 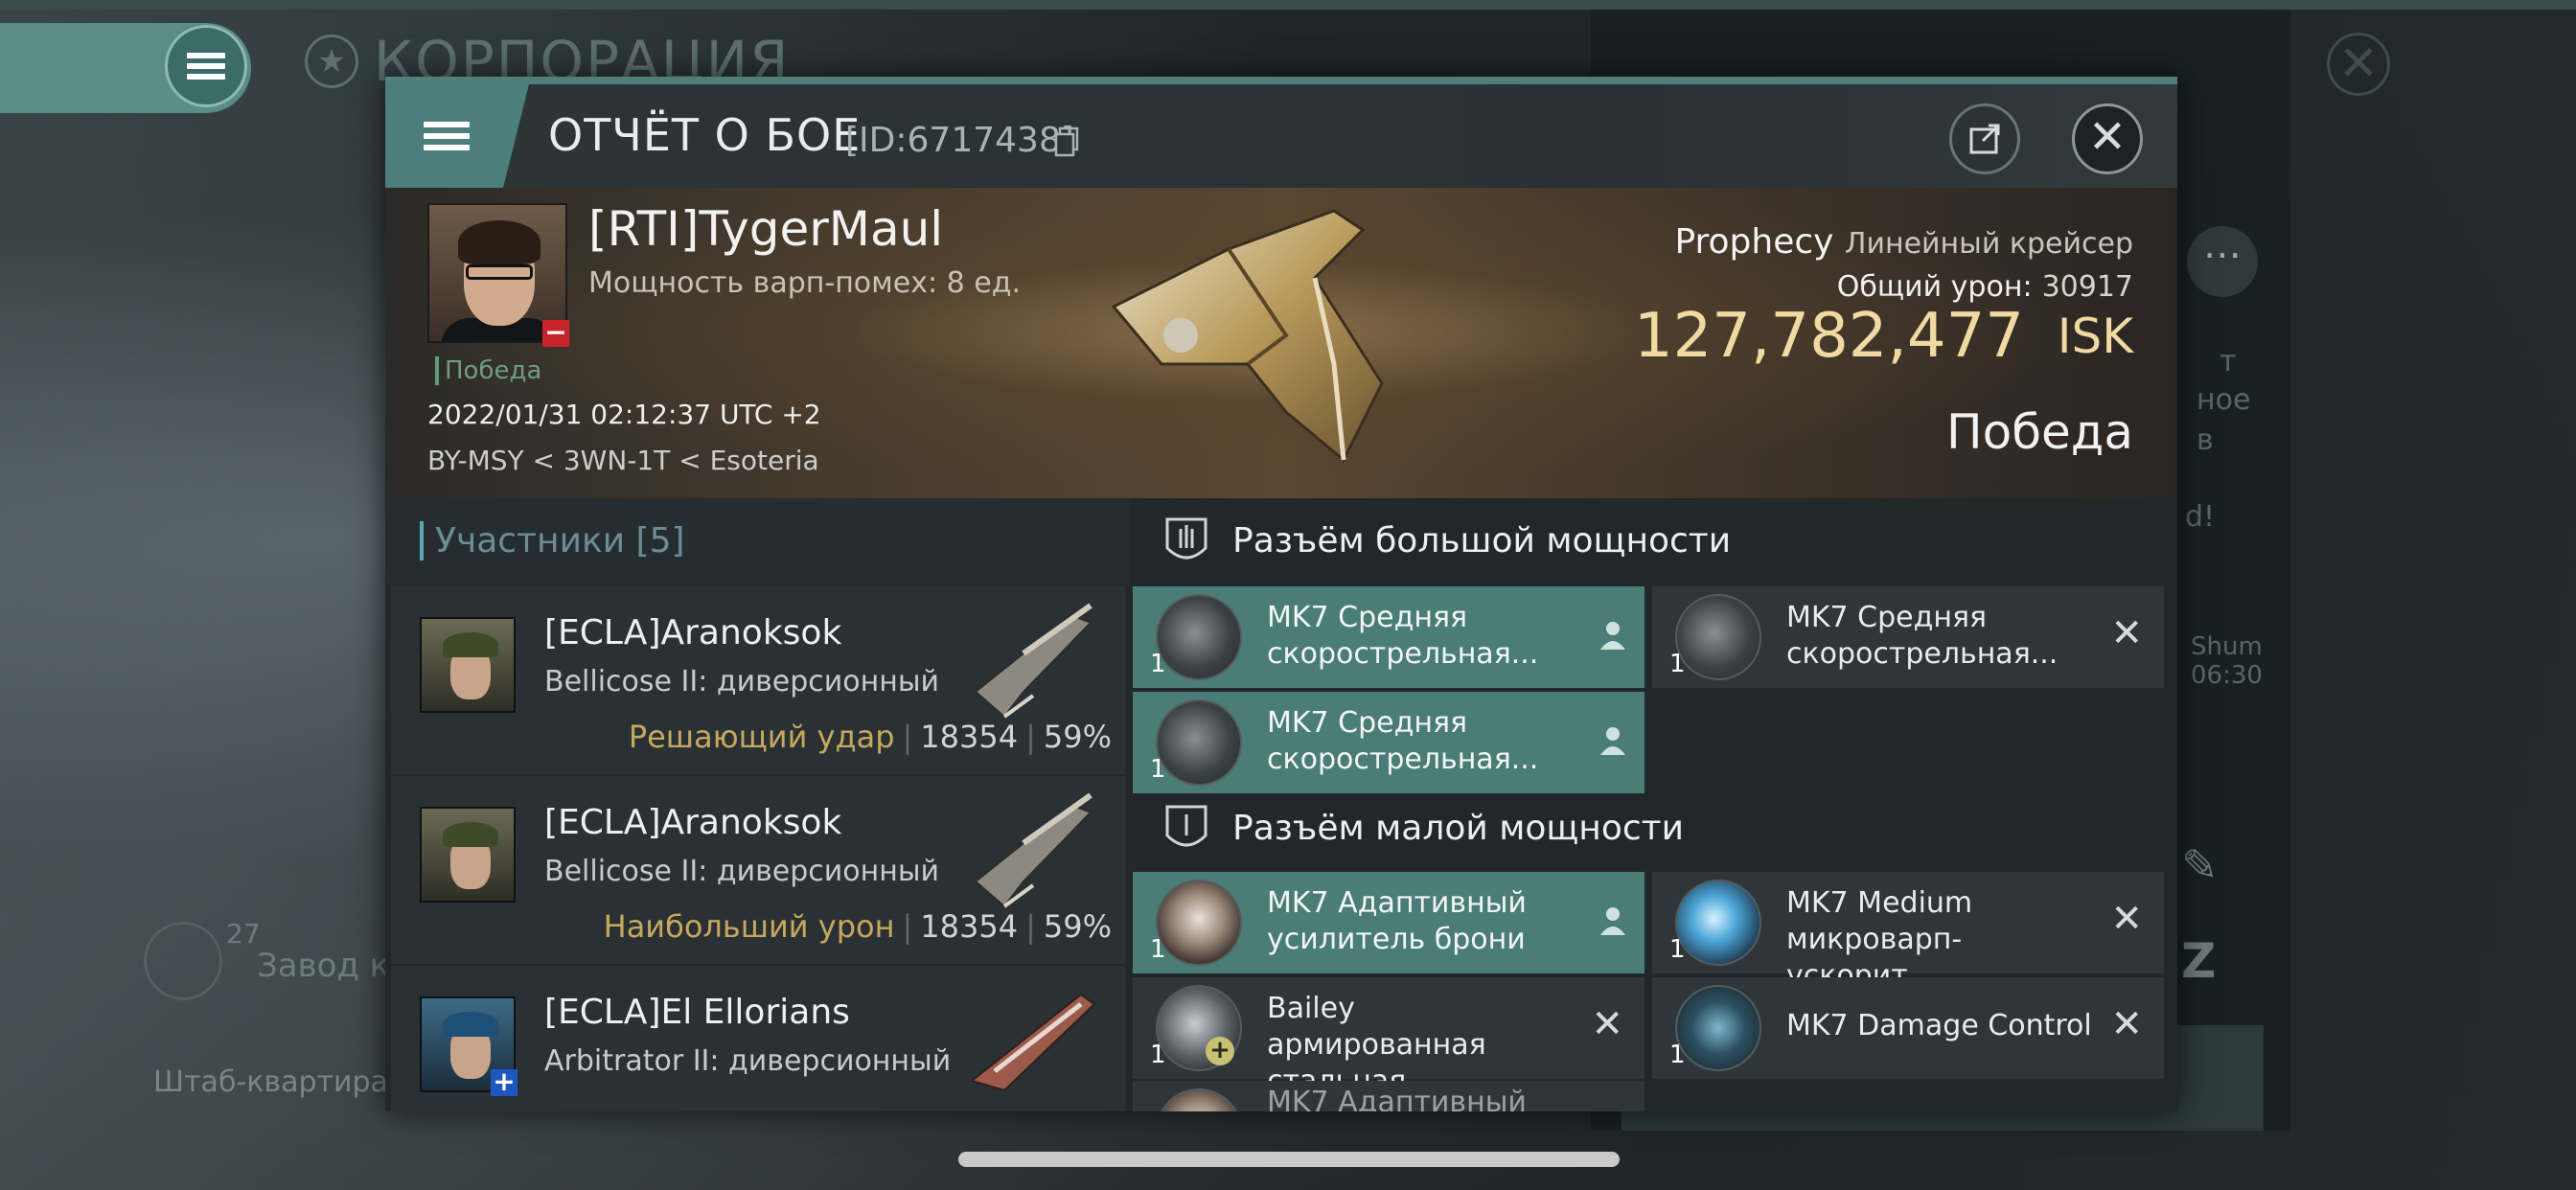 I want to click on close-icon: ✕, so click(x=2107, y=137).